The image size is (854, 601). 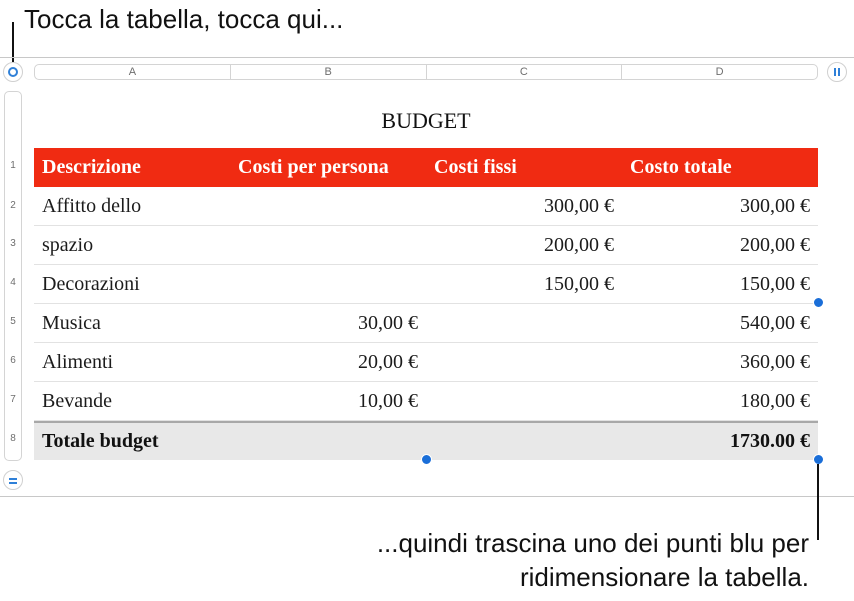 I want to click on table-cell: 20,00 €, so click(x=328, y=362).